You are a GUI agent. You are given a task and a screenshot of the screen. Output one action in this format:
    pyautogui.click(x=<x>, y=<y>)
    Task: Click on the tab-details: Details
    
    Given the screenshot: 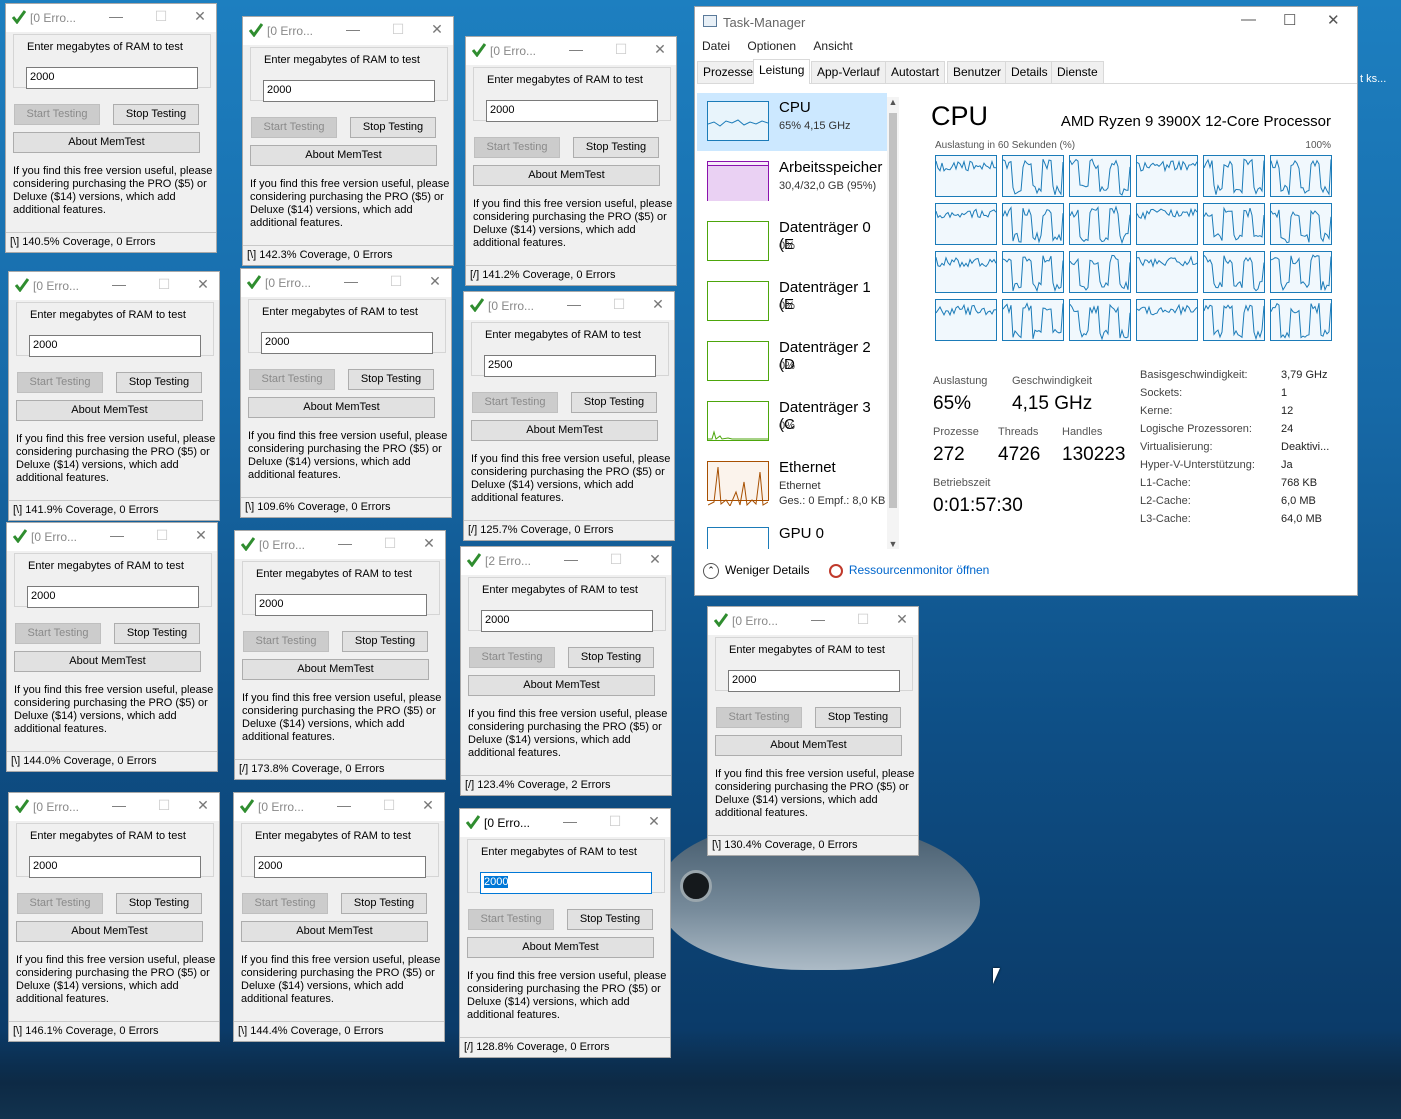 What is the action you would take?
    pyautogui.click(x=1029, y=72)
    